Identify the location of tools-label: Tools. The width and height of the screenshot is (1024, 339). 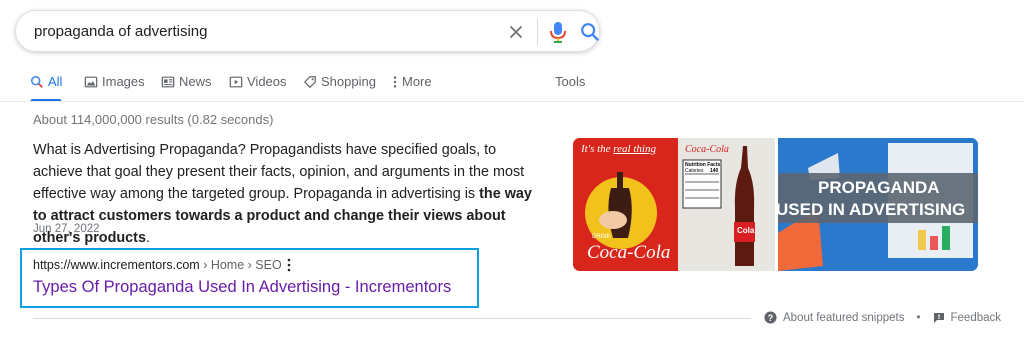
(570, 81).